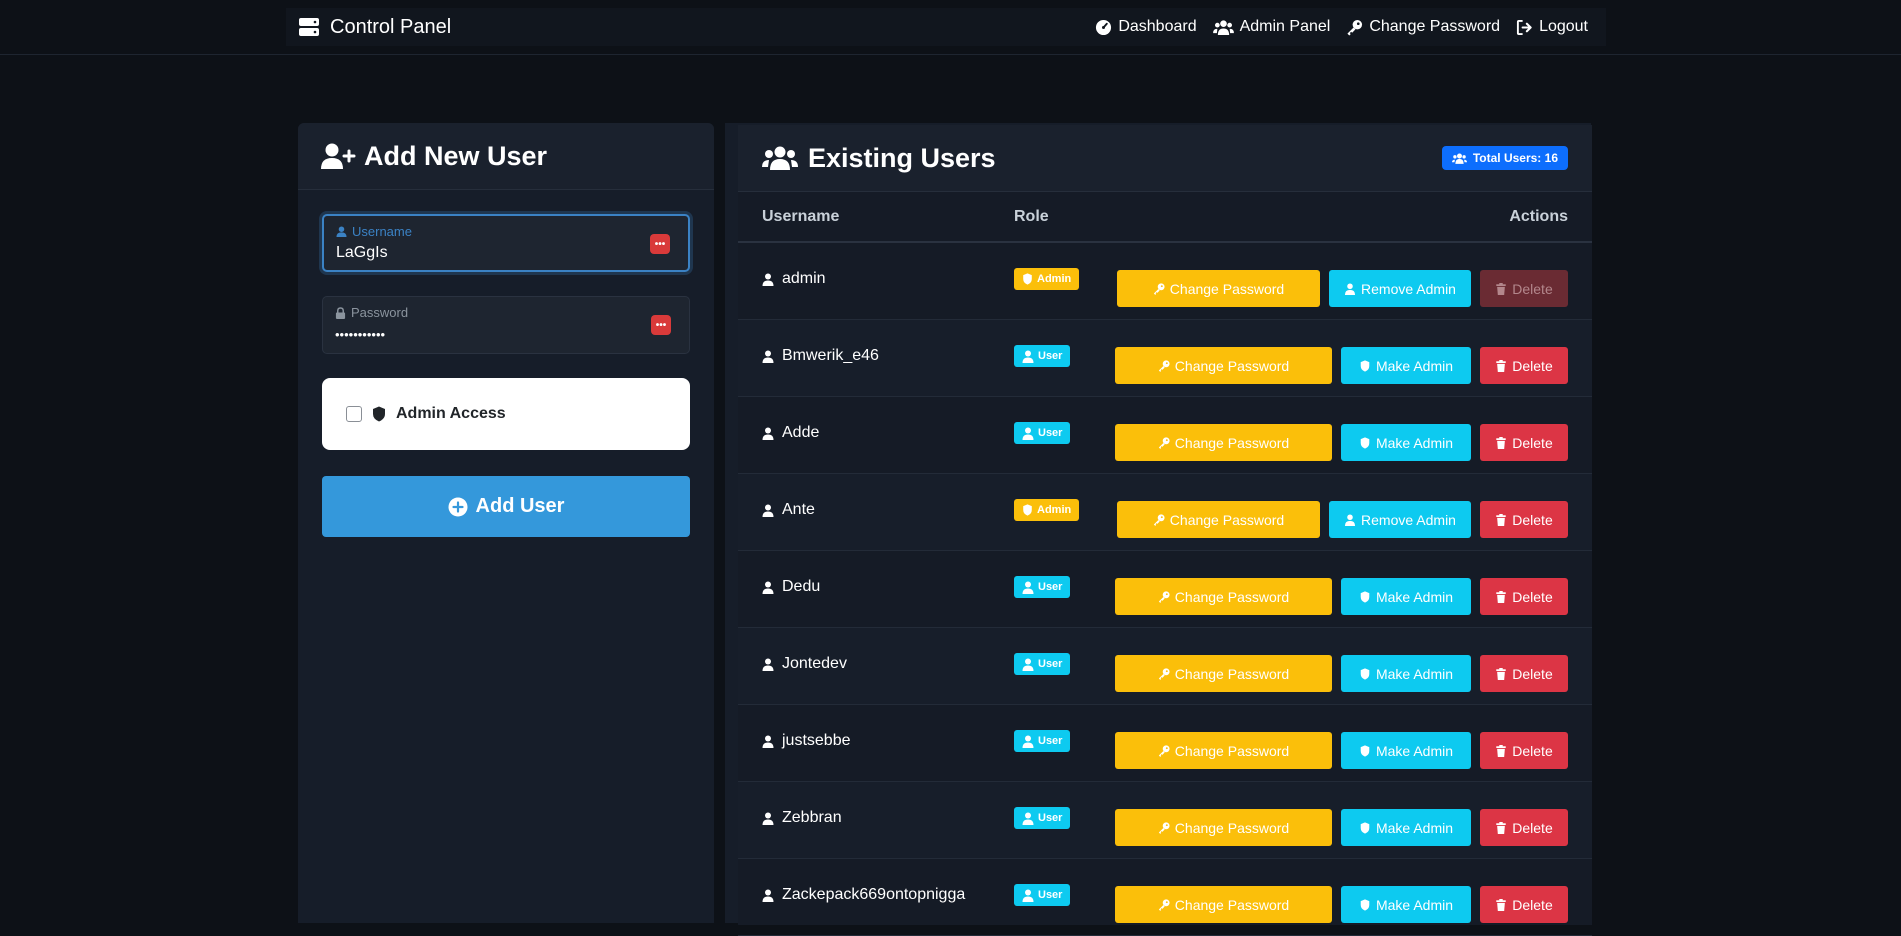  Describe the element at coordinates (374, 231) in the screenshot. I see `username-label-wrap: Username` at that location.